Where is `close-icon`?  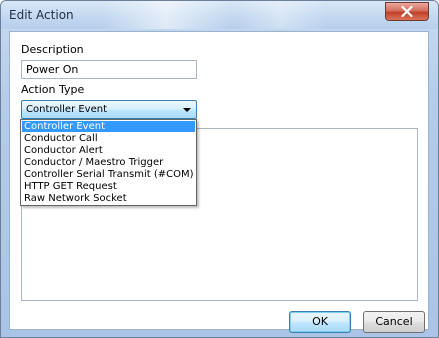 close-icon is located at coordinates (407, 11).